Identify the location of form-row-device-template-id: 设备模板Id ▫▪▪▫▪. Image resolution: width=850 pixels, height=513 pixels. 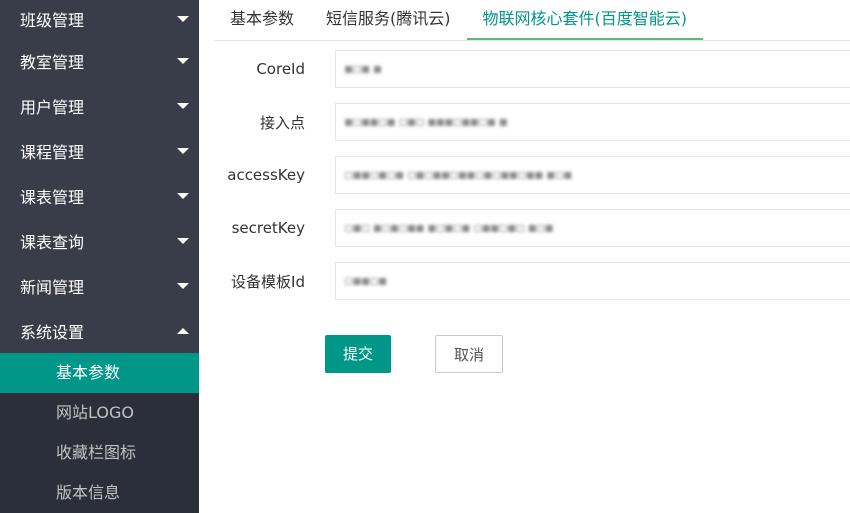
(532, 281).